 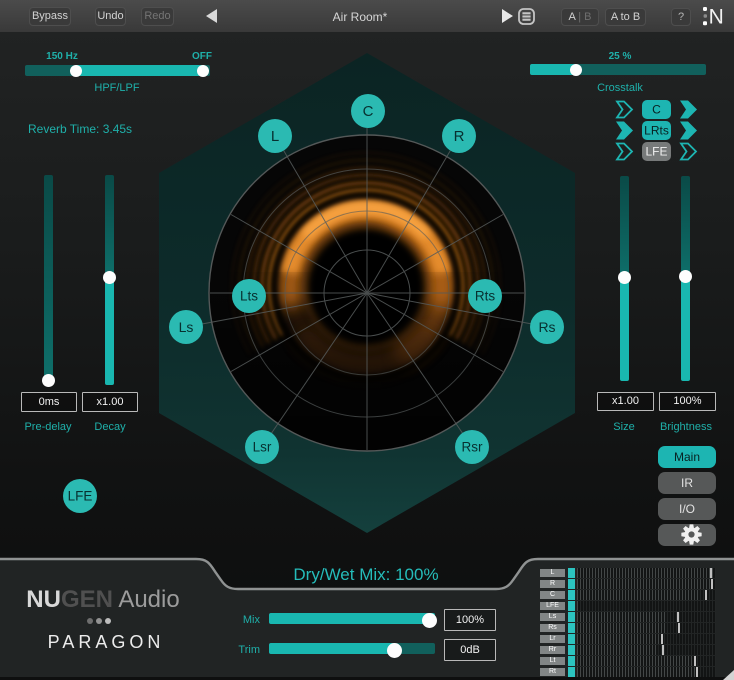 I want to click on svg-text: Lts, so click(x=249, y=296).